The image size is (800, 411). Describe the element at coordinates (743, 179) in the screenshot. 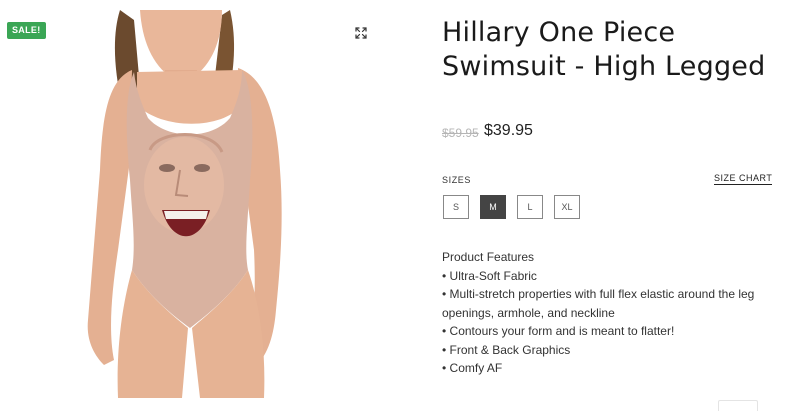

I see `size-chart-link: SIZE CHART` at that location.